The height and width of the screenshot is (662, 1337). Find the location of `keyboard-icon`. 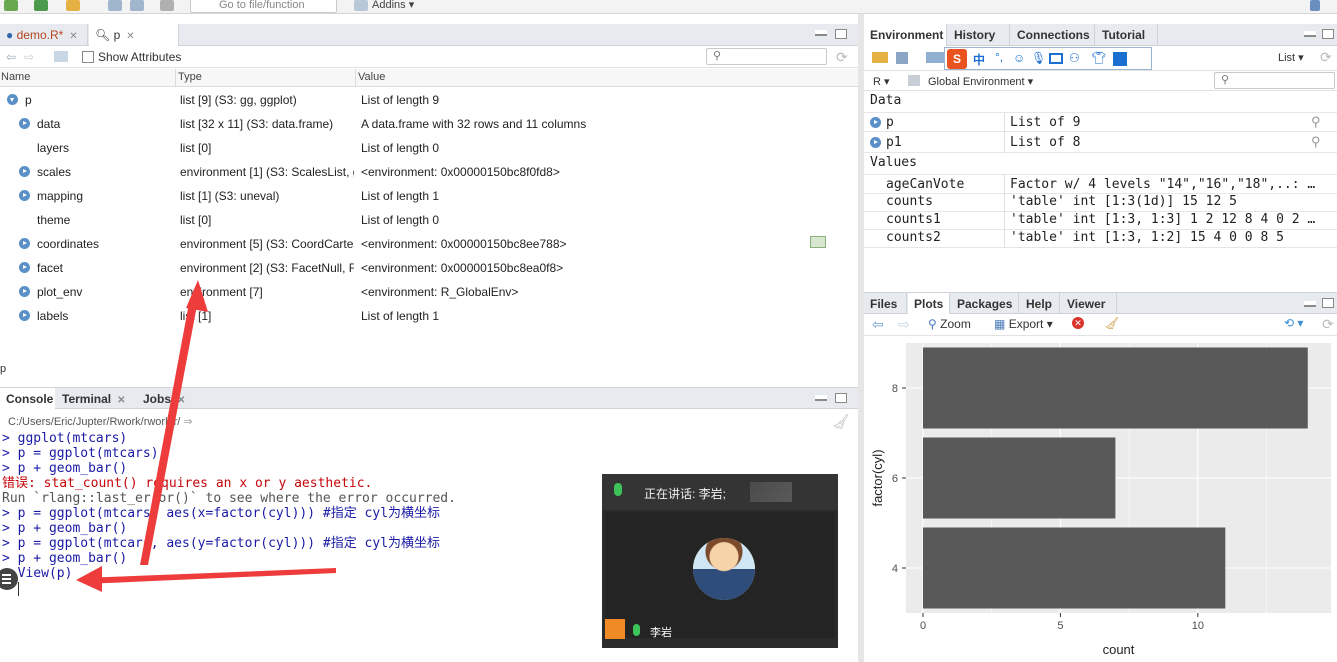

keyboard-icon is located at coordinates (1056, 58).